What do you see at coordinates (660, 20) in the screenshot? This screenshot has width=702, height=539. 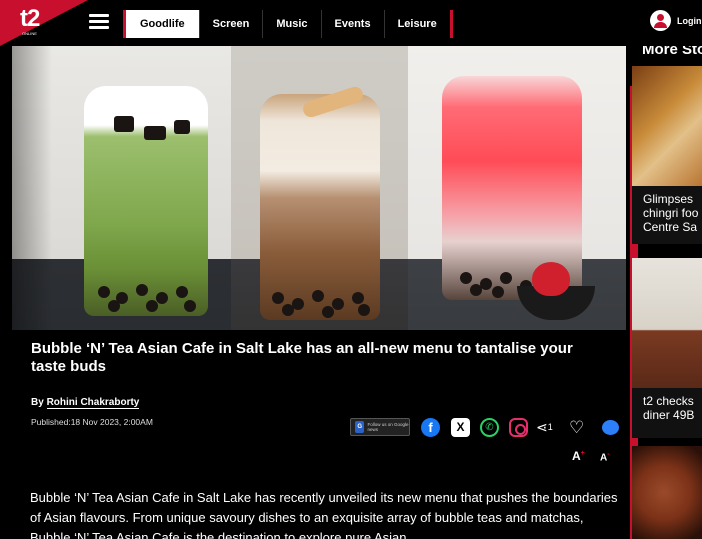 I see `user-icon` at bounding box center [660, 20].